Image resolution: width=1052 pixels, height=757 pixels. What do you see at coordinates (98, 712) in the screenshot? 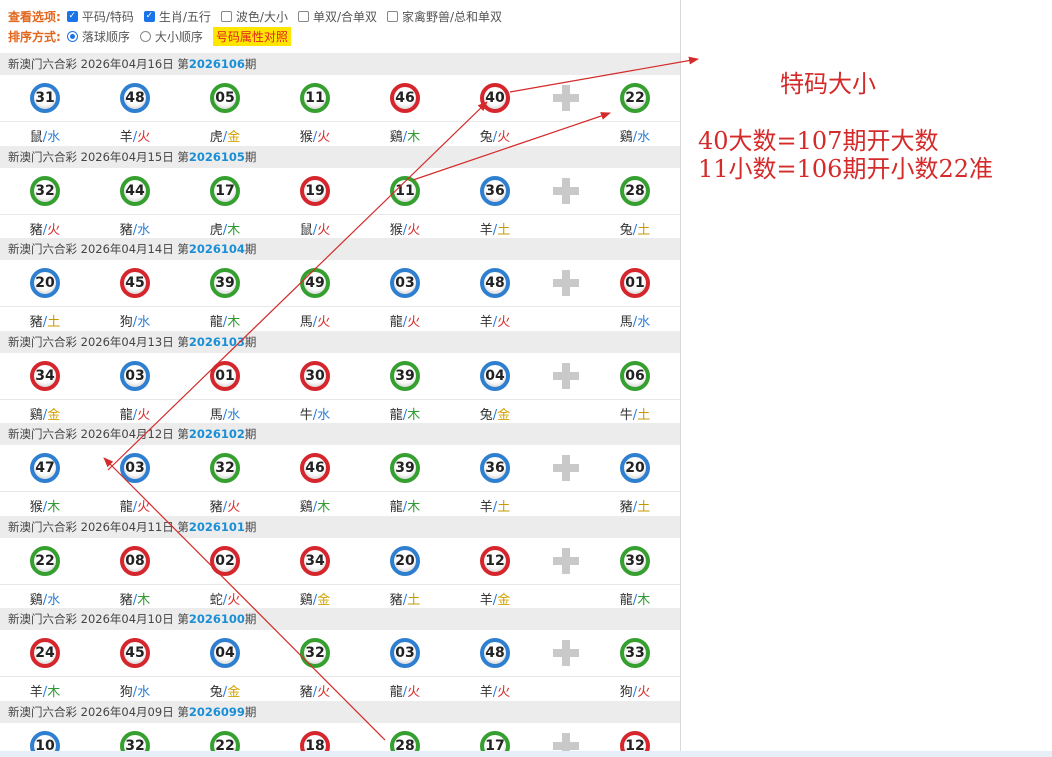
I see `draw-date: 新澳门六合彩 2026年04月09日 第` at bounding box center [98, 712].